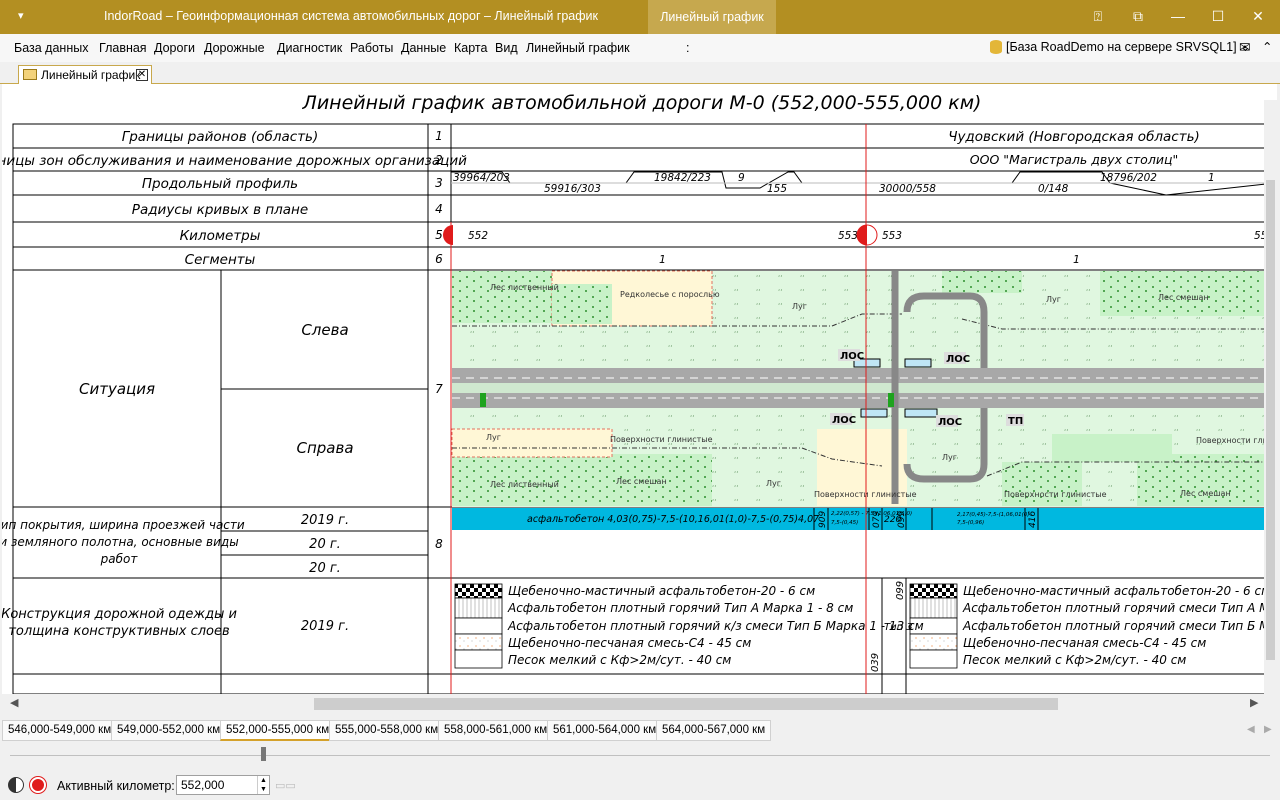  What do you see at coordinates (898, 627) in the screenshot?
I see `pavement-type: Тип 3` at bounding box center [898, 627].